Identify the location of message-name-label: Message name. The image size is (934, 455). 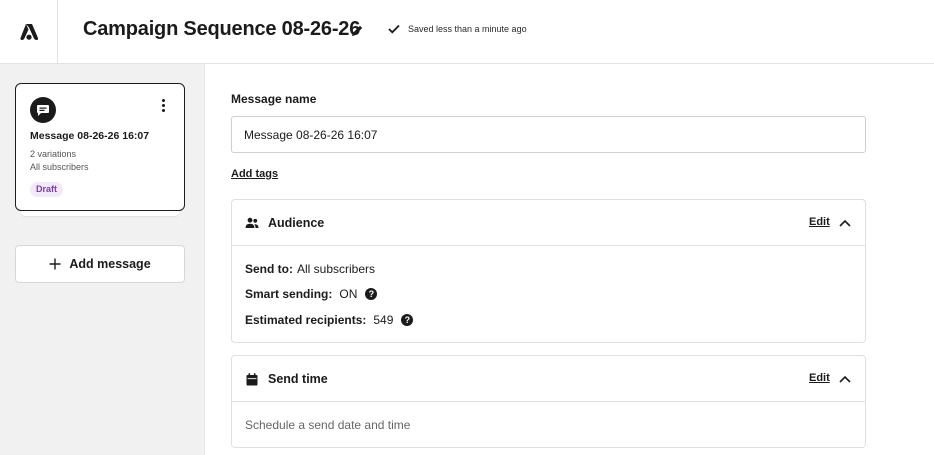
(274, 99).